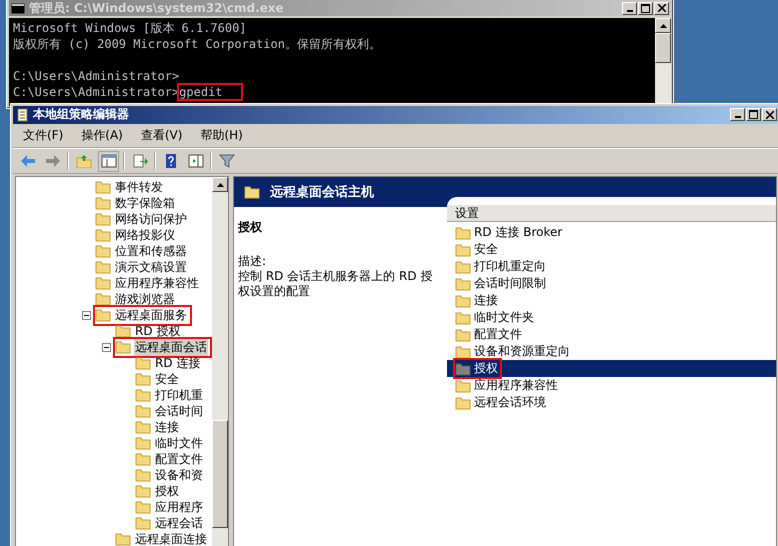 This screenshot has width=778, height=546. Describe the element at coordinates (611, 385) in the screenshot. I see `setting-row: 应用程序兼容性` at that location.